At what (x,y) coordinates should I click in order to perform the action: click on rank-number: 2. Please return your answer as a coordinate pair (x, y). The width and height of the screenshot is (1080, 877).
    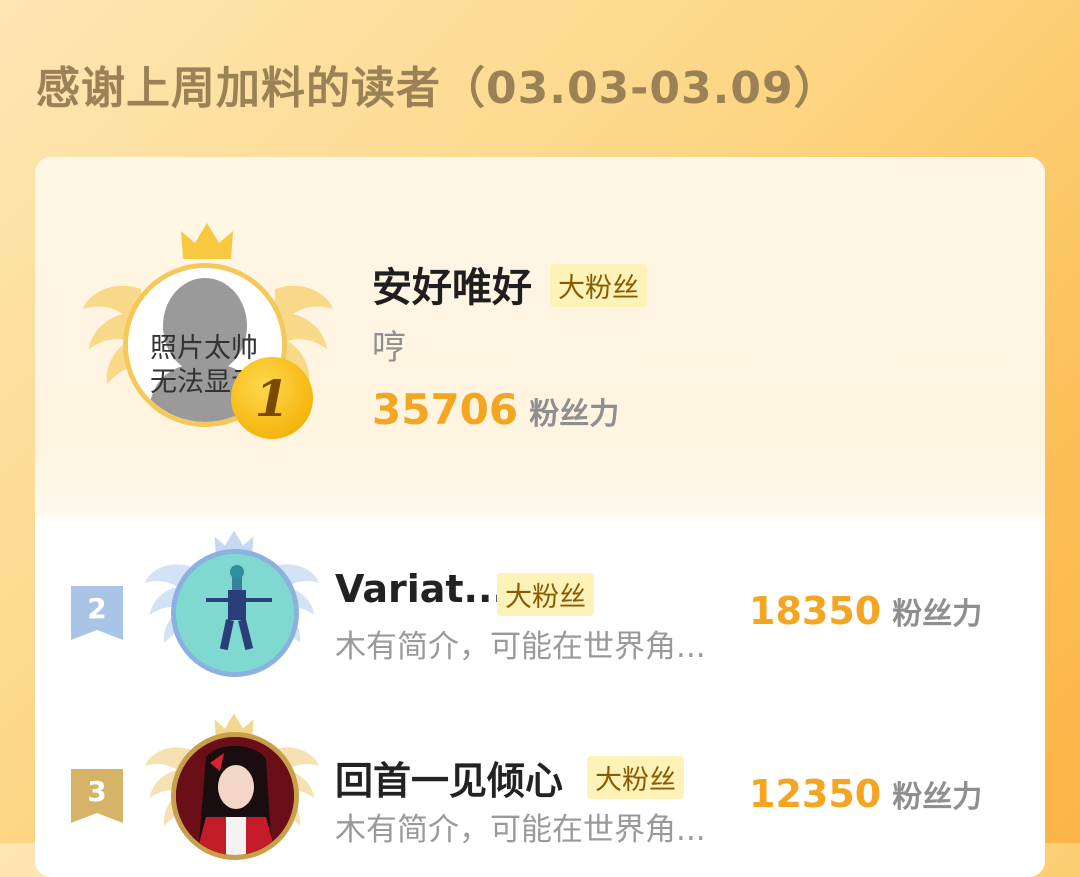
    Looking at the image, I should click on (97, 613).